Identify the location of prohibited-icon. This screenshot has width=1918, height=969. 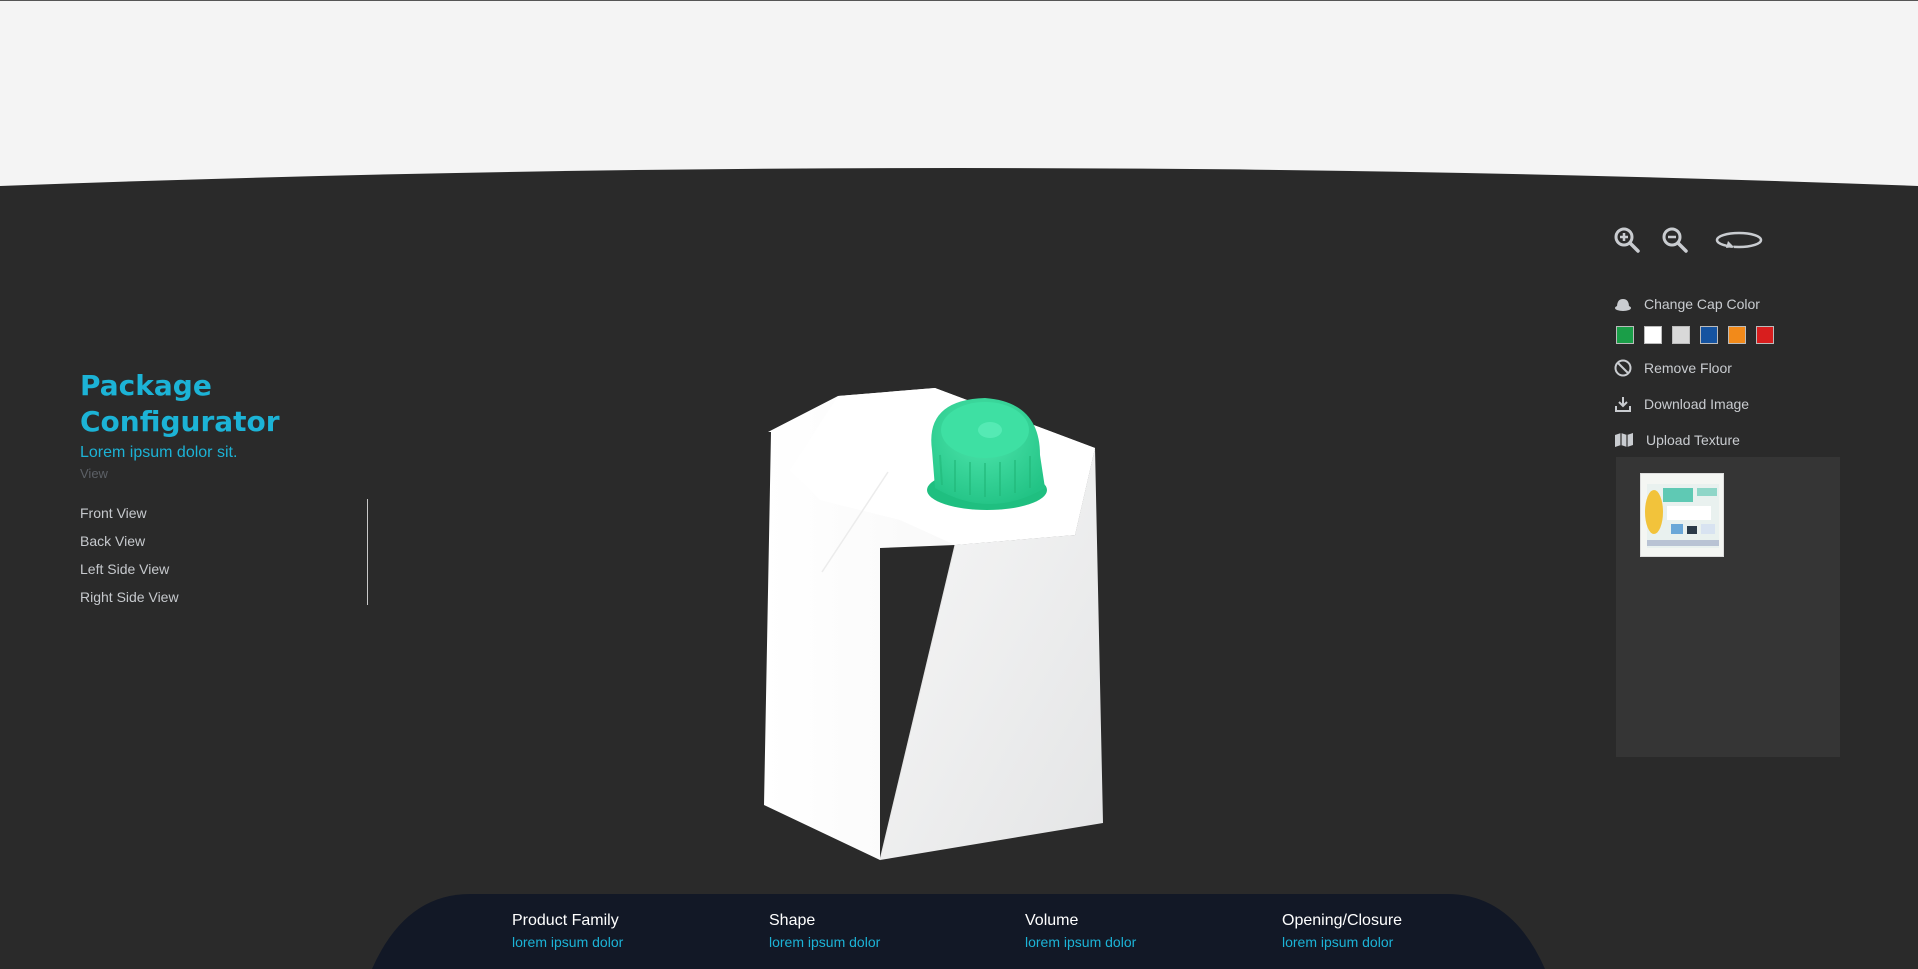
(1623, 368).